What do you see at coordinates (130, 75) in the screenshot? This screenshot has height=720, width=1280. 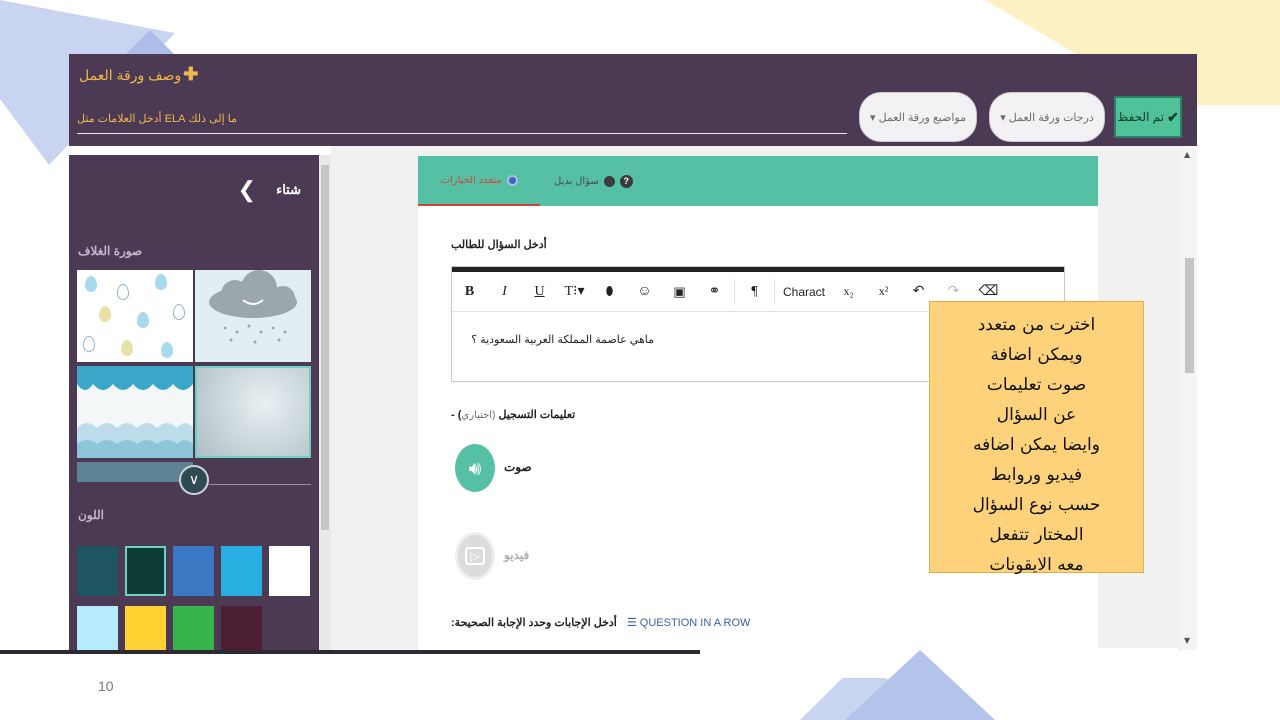 I see `title-text: وصف ورقة العمل` at bounding box center [130, 75].